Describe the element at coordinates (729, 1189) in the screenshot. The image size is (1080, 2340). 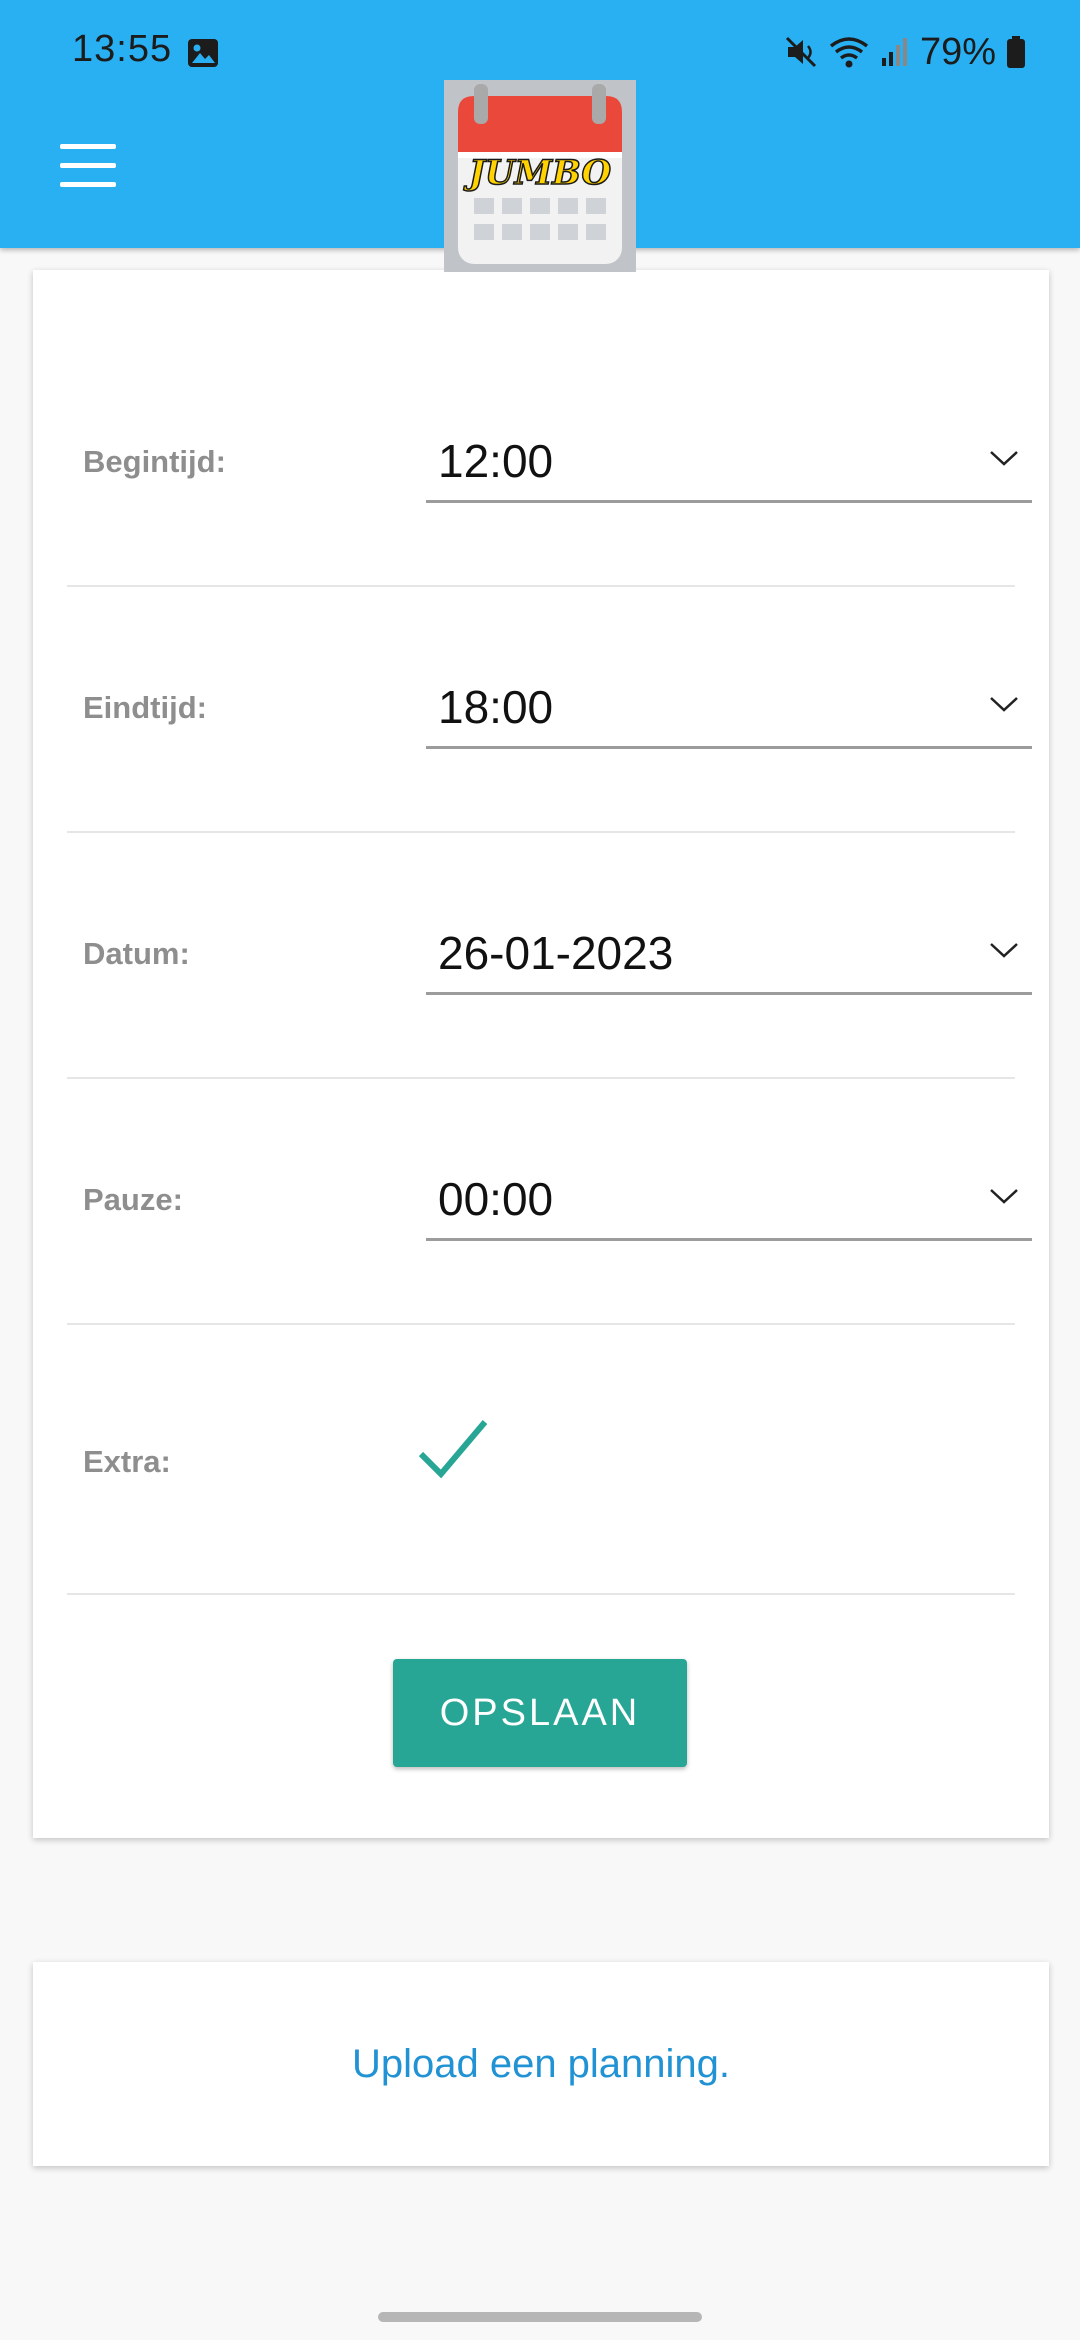
I see `pauze-select: 00:00` at that location.